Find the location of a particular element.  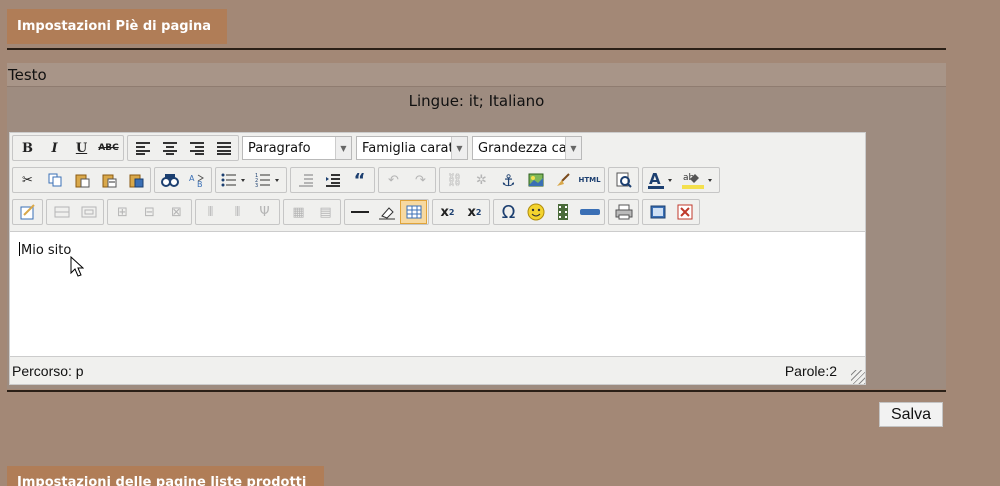

font-size-select: Grandezza car ▼ is located at coordinates (527, 148).